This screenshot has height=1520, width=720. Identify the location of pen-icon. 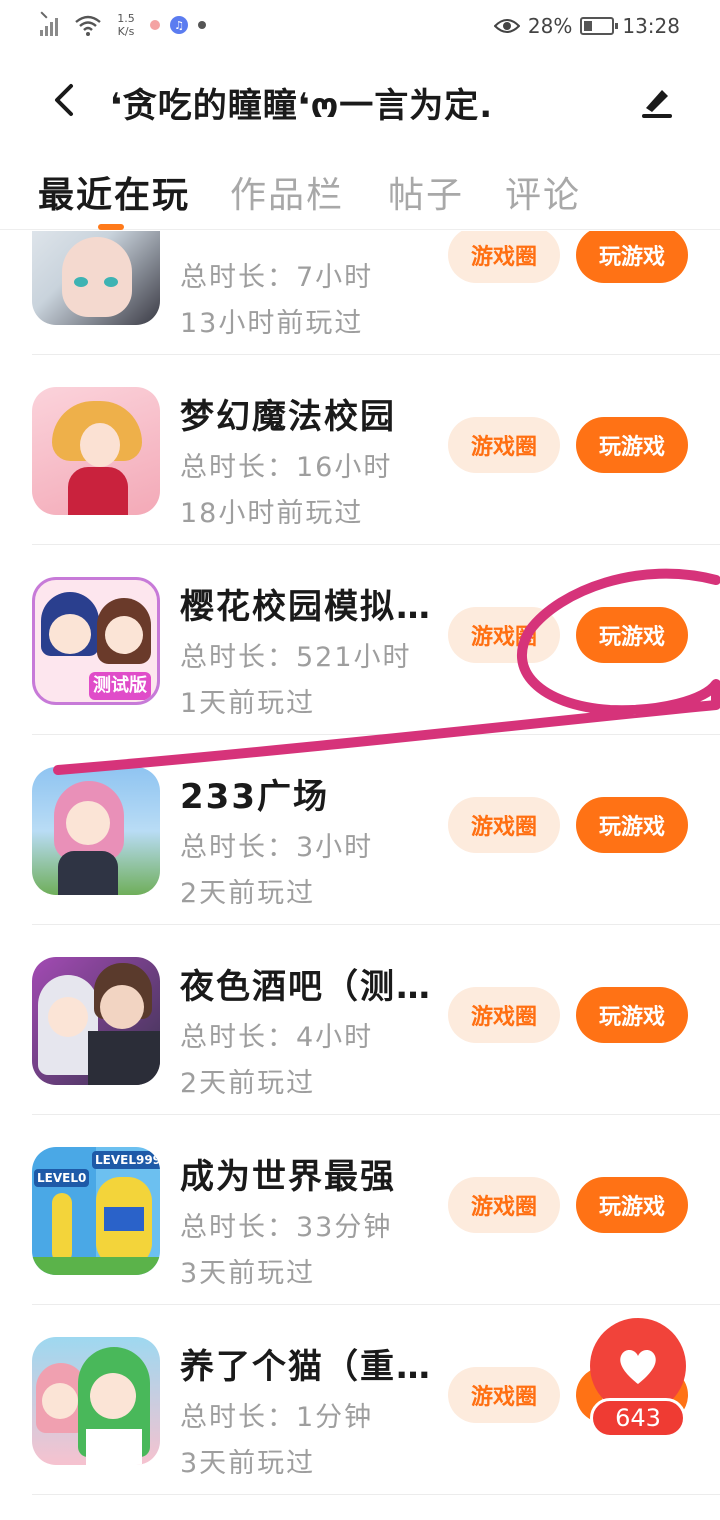
(657, 104).